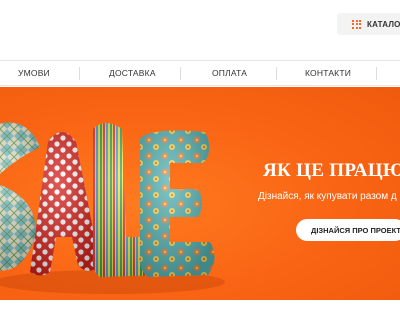 The height and width of the screenshot is (325, 400). Describe the element at coordinates (200, 312) in the screenshot. I see `page-bottom-area` at that location.